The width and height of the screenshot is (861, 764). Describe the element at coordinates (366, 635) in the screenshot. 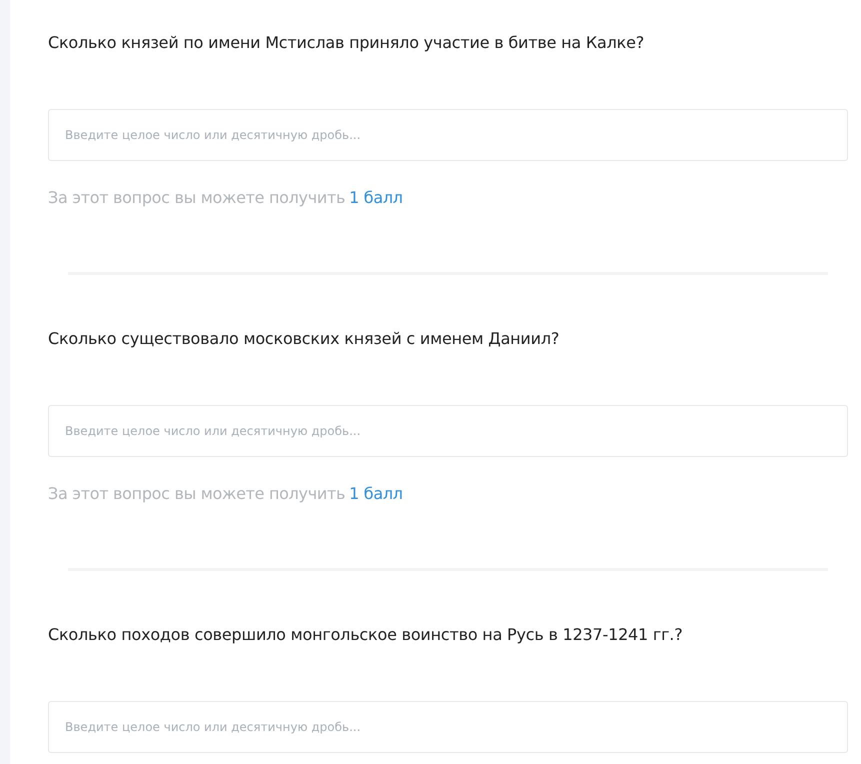

I see `question-text: Сколько походов совершило монгольское воинство на Русь в 1237-1241 гг.?` at that location.